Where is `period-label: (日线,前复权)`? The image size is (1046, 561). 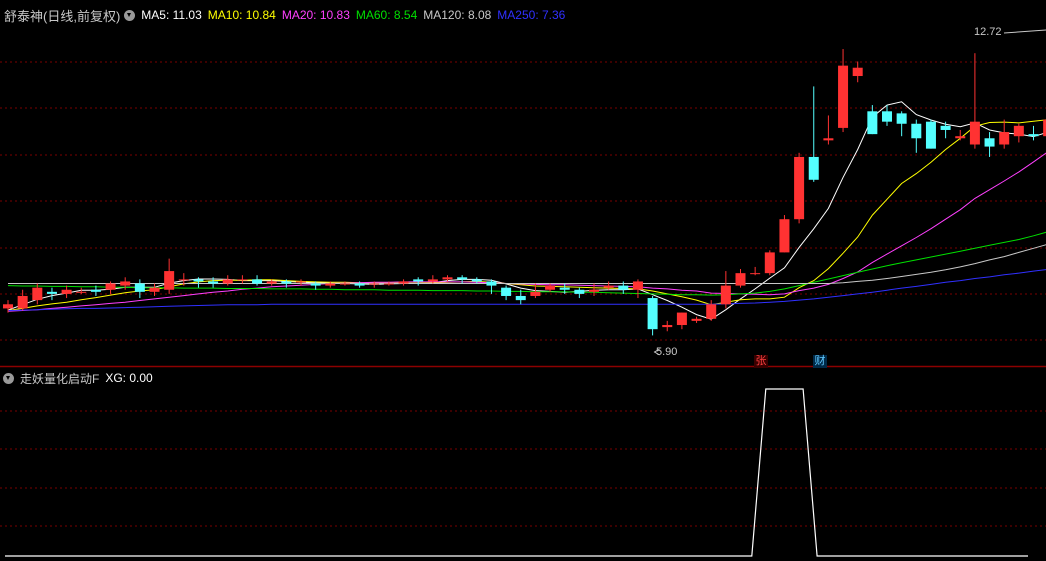 period-label: (日线,前复权) is located at coordinates (82, 16).